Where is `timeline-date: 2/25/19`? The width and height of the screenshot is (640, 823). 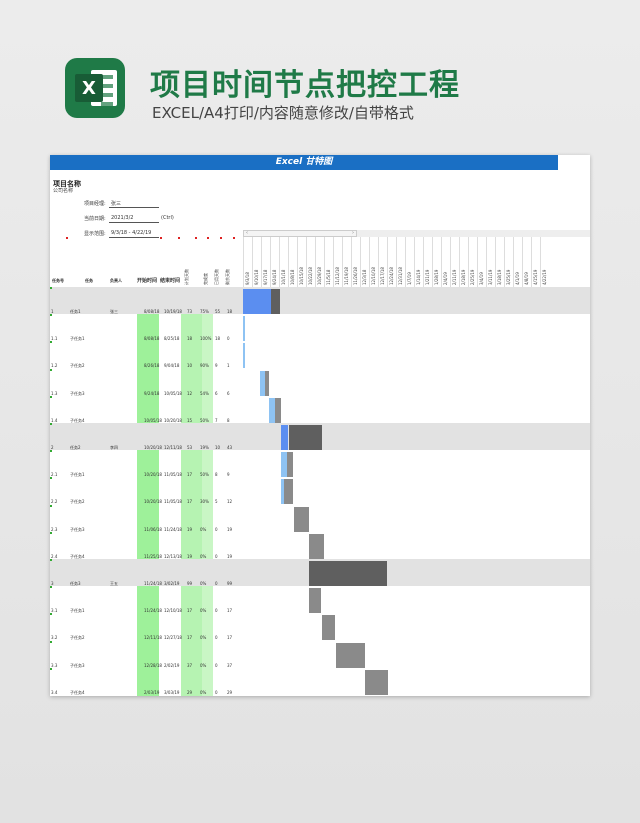
timeline-date: 2/25/19 is located at coordinates (472, 277).